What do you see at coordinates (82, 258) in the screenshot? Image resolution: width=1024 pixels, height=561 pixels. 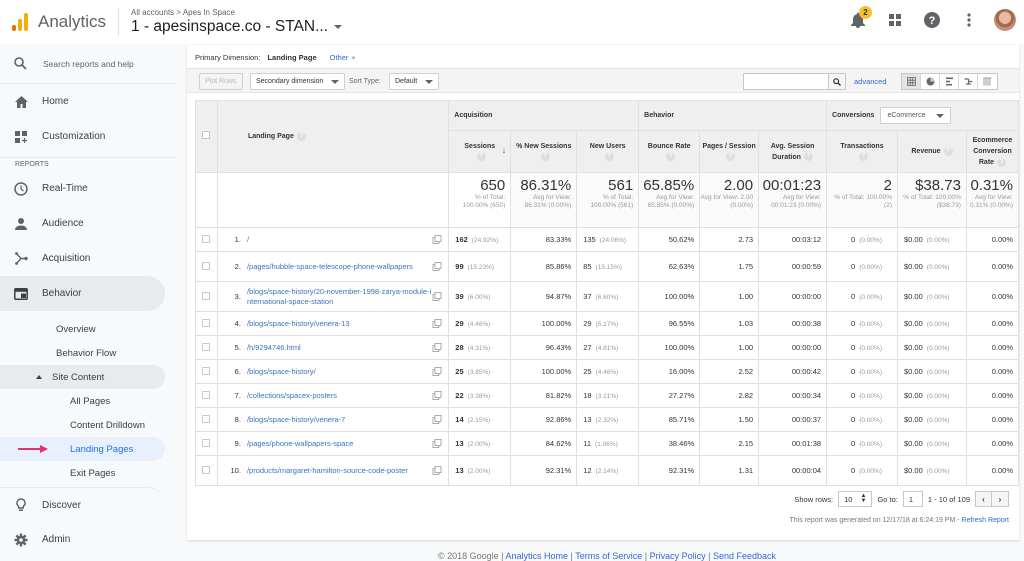 I see `sidebar-item-acquisition: Acquisition` at bounding box center [82, 258].